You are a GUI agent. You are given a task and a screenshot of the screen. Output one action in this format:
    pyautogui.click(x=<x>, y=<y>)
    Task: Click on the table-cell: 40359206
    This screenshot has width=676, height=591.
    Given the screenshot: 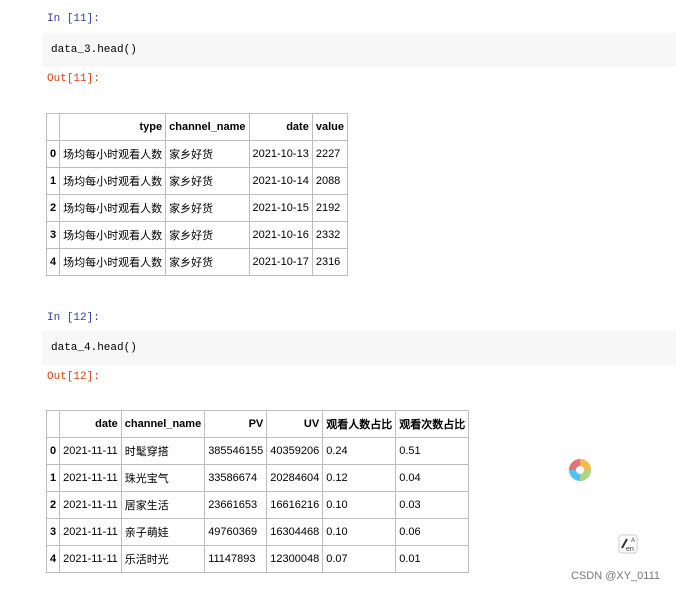 What is the action you would take?
    pyautogui.click(x=295, y=451)
    